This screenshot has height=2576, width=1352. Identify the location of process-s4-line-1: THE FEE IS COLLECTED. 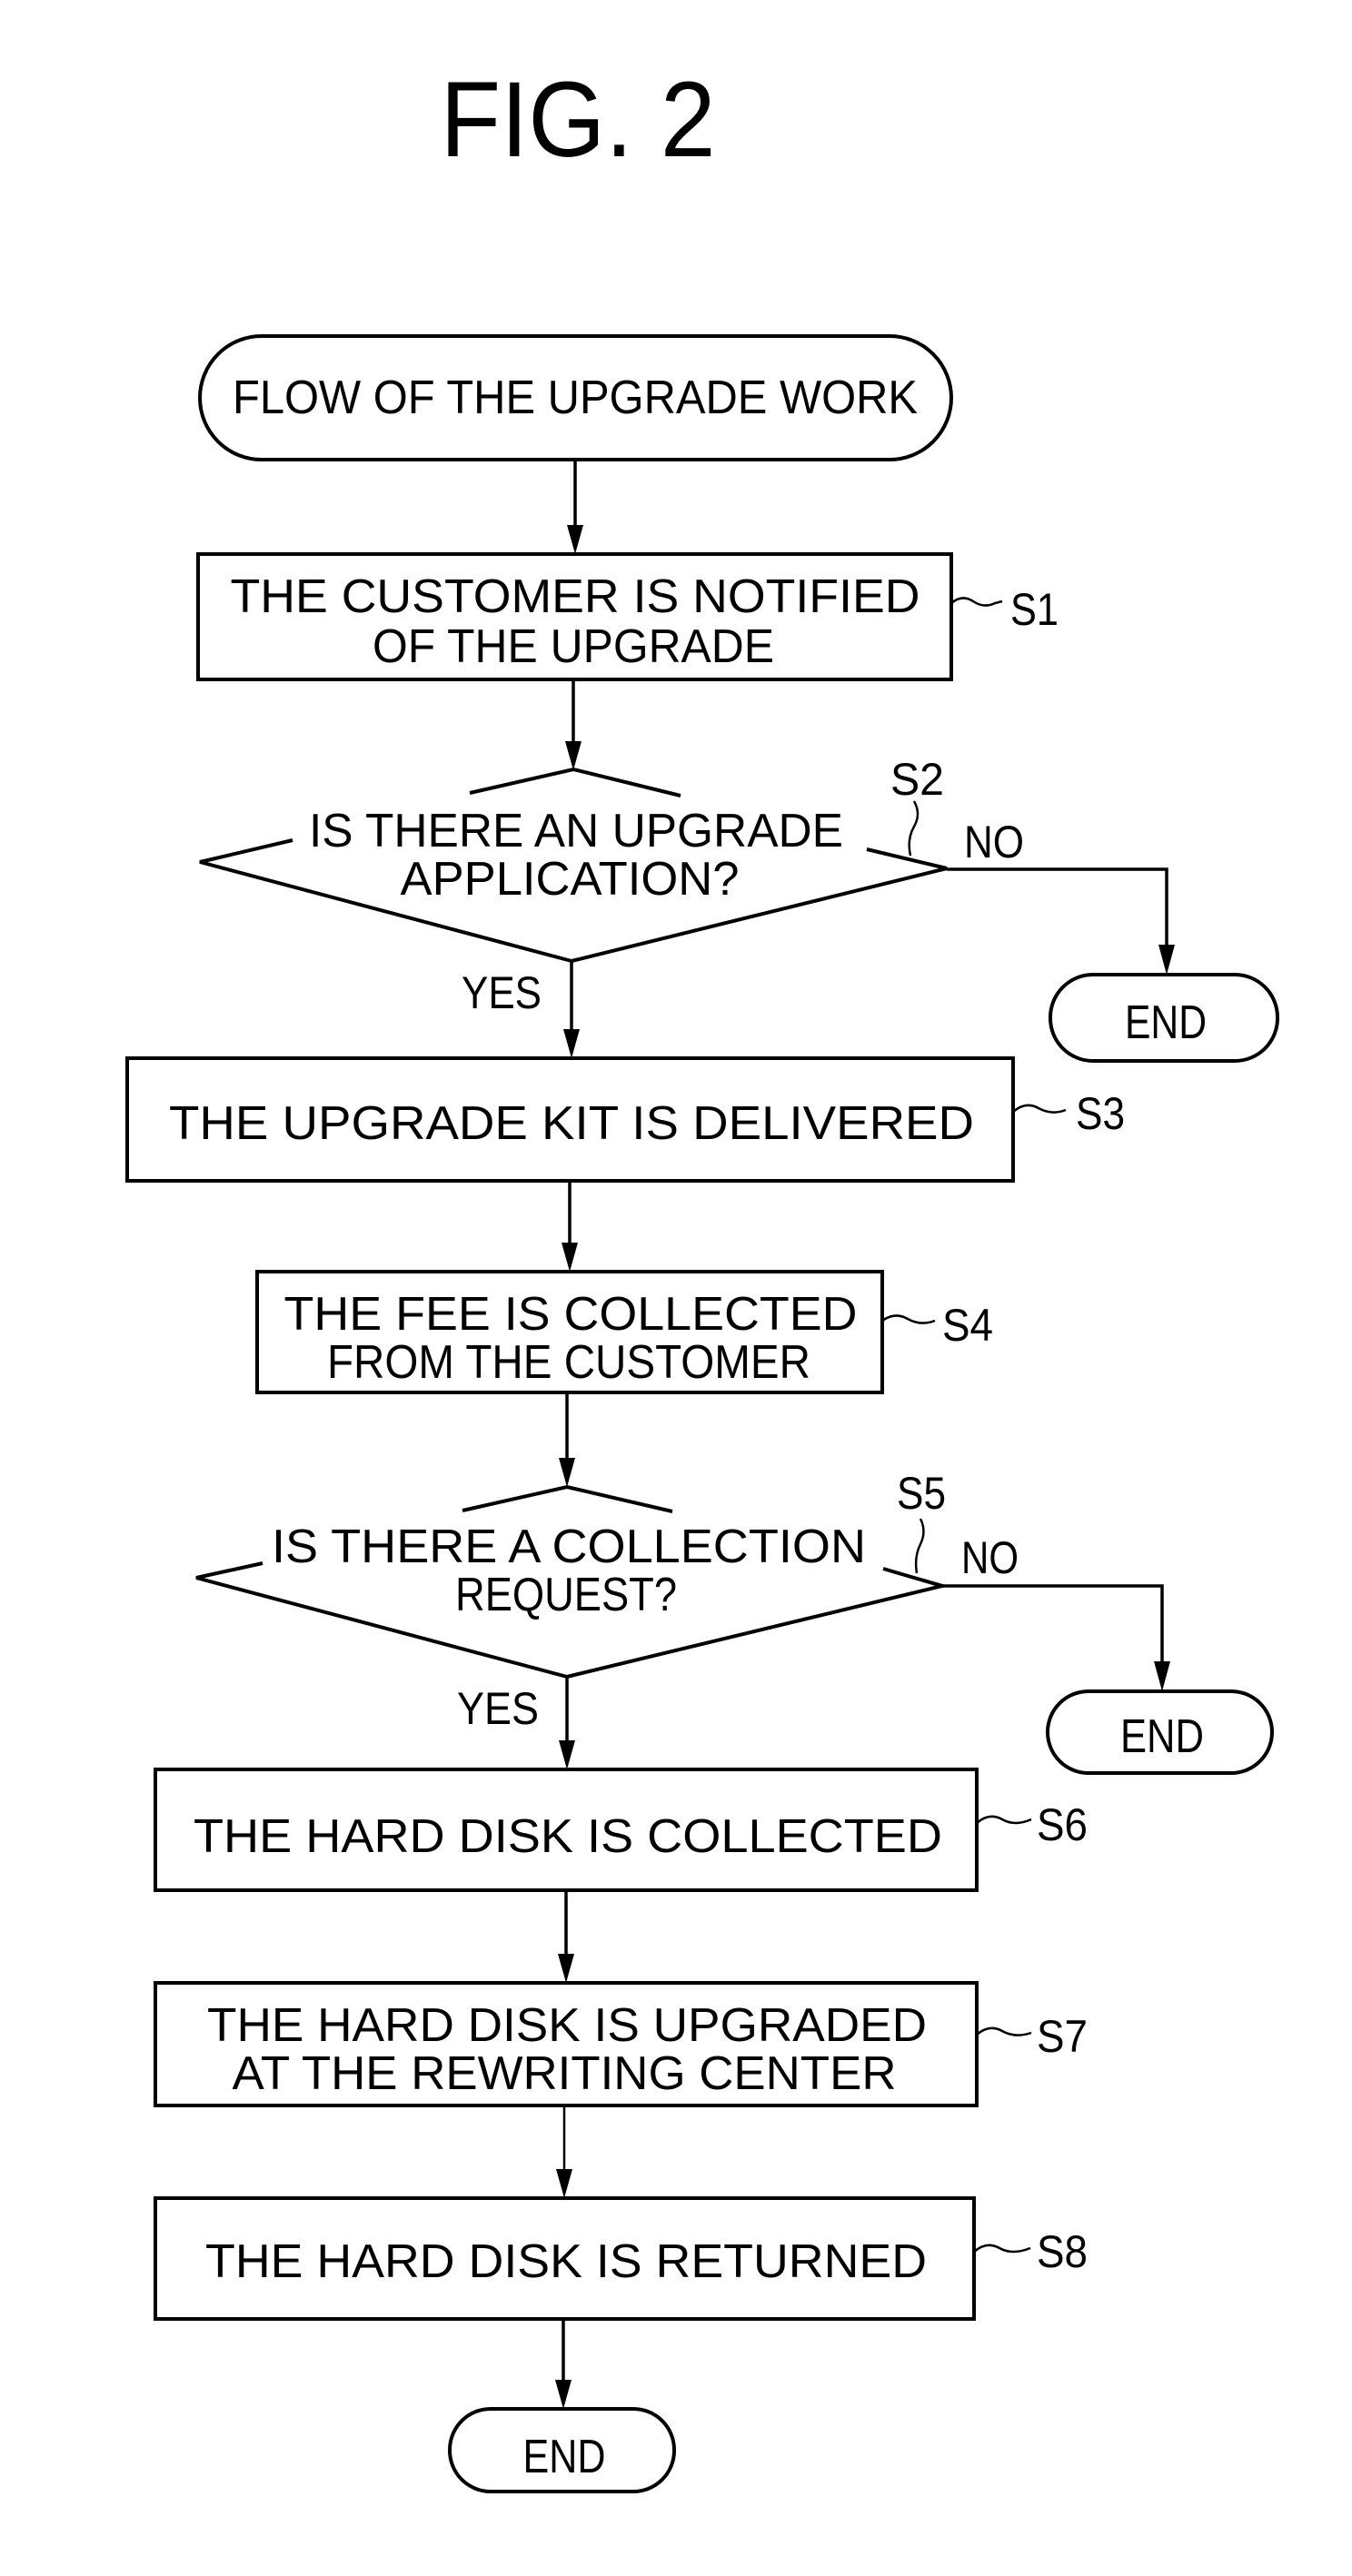
(571, 1314).